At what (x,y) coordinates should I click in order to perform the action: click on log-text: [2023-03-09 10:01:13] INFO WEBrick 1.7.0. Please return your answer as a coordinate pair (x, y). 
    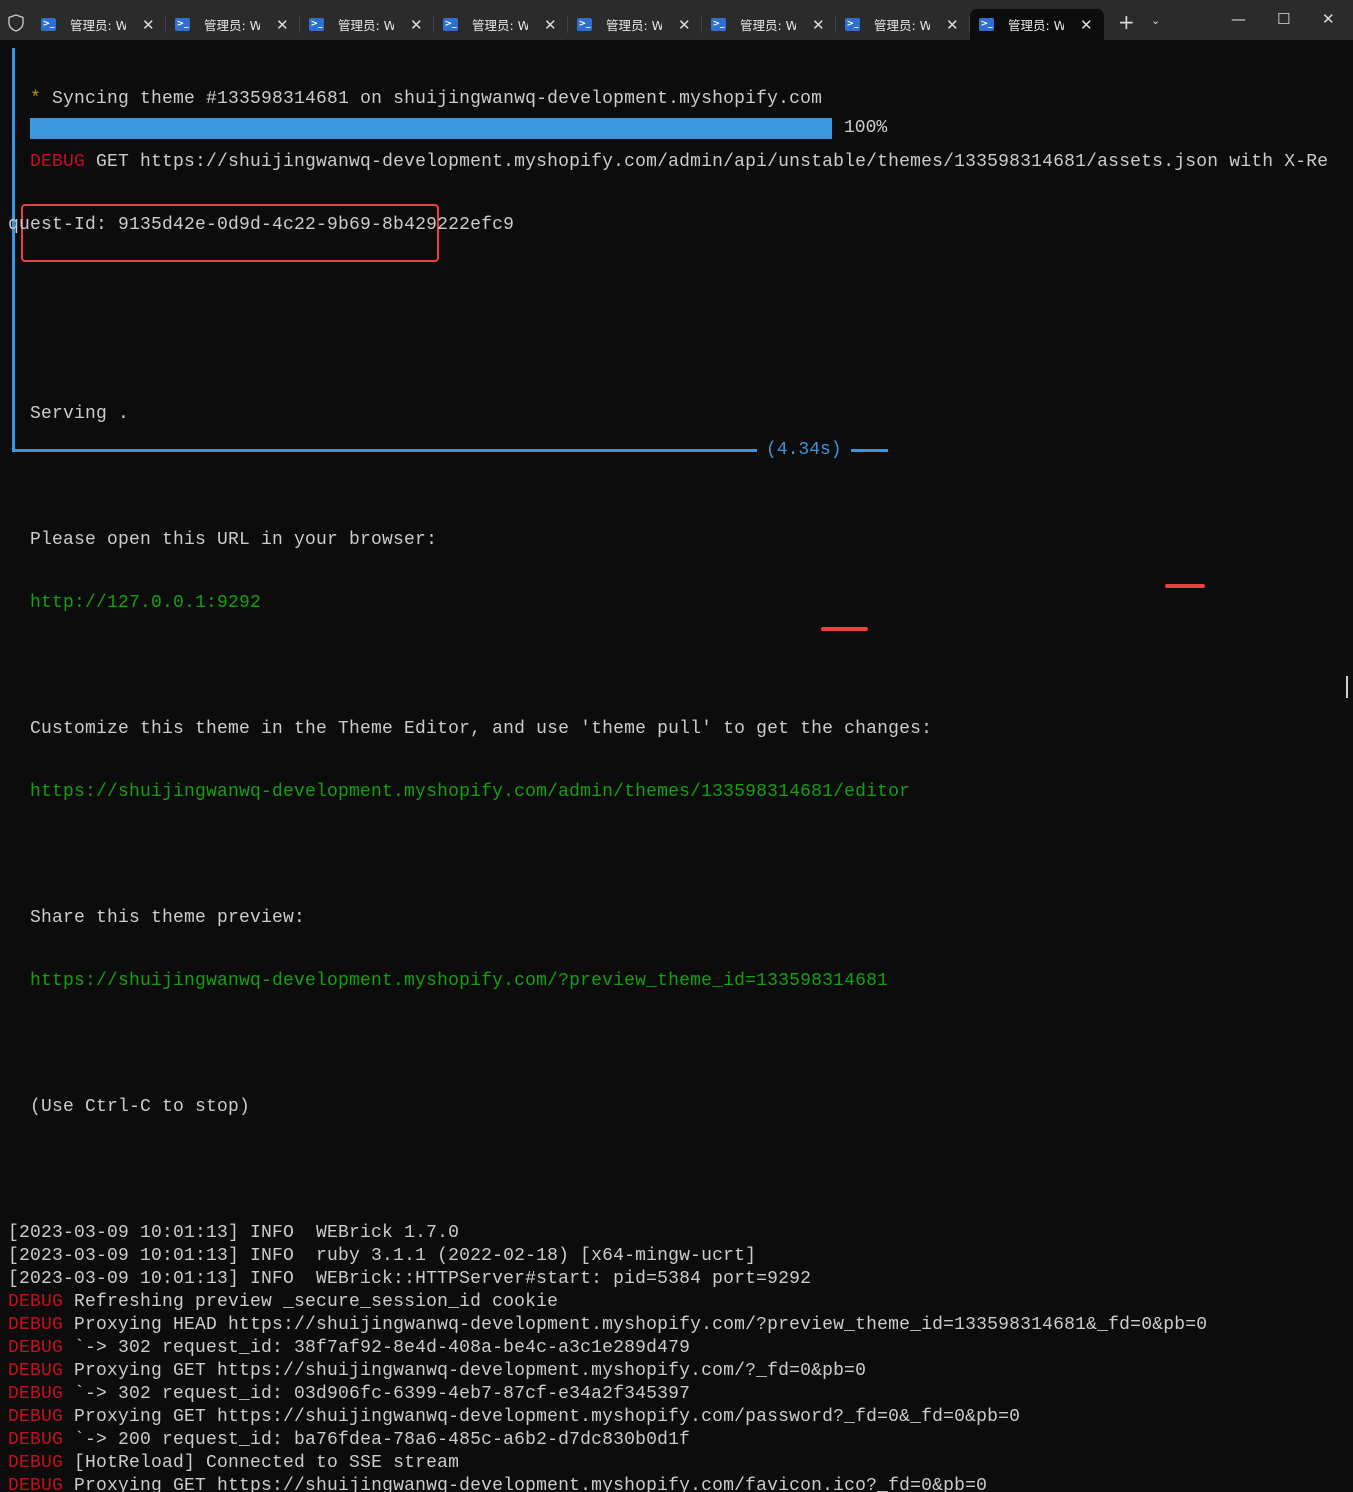
    Looking at the image, I should click on (234, 1233).